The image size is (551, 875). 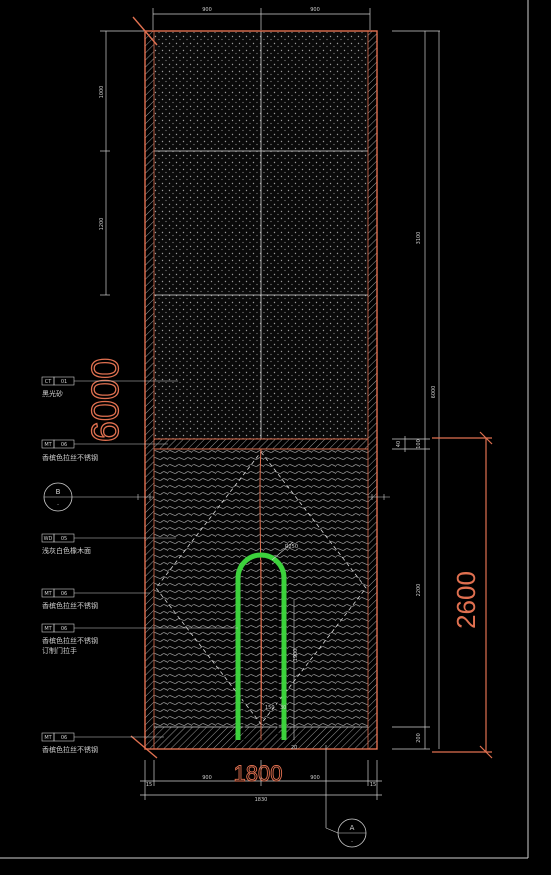 What do you see at coordinates (261, 800) in the screenshot?
I see `dim-bottom-total: 1830` at bounding box center [261, 800].